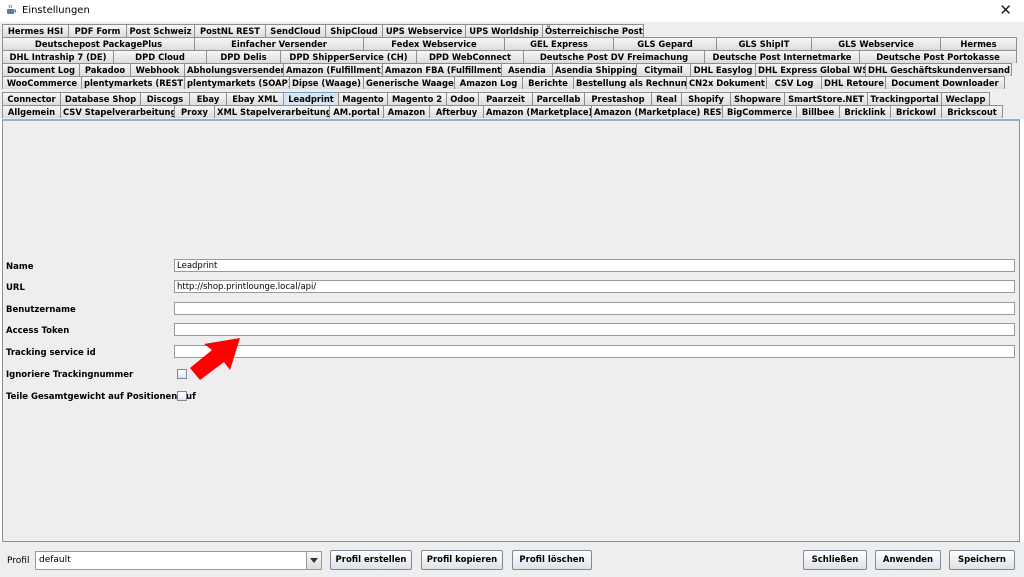 The image size is (1024, 577). I want to click on tab-amazon-log: Amazon Log, so click(488, 82).